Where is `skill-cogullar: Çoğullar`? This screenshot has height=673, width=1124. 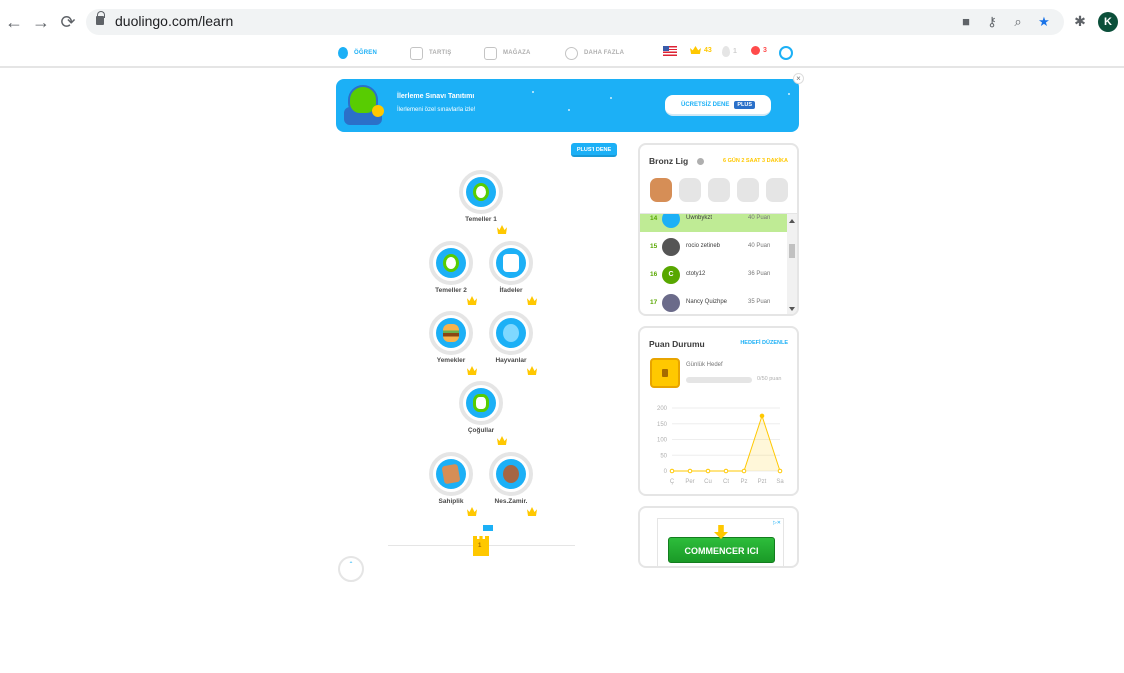 skill-cogullar: Çoğullar is located at coordinates (481, 413).